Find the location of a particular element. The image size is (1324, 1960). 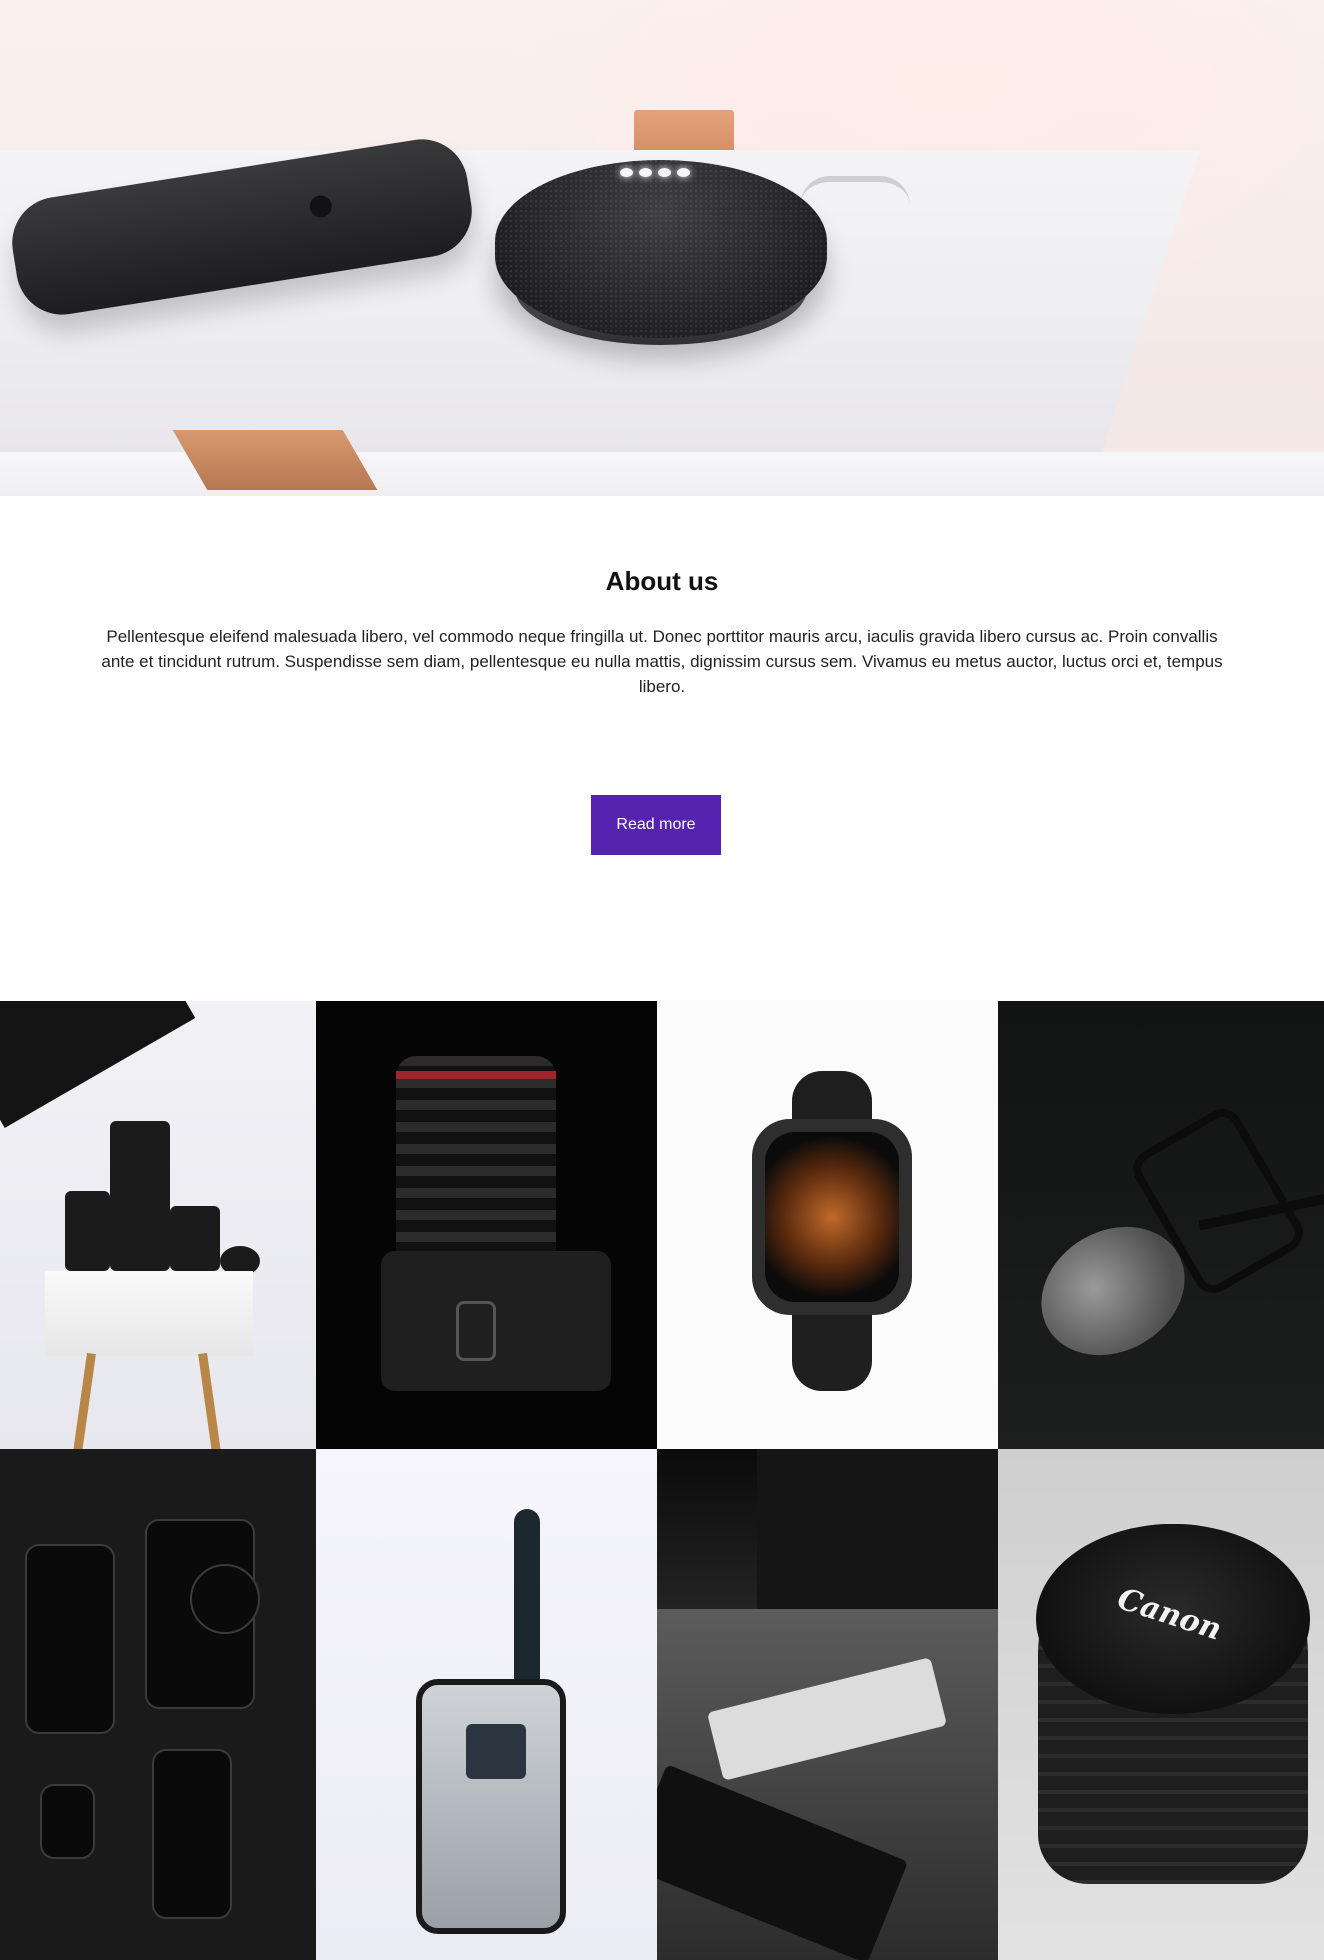

camera-display is located at coordinates (476, 1331).